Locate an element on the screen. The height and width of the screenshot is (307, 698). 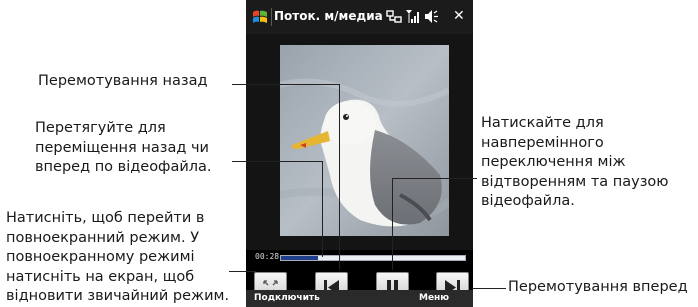
callout-forward: Перемотування вперед is located at coordinates (598, 287).